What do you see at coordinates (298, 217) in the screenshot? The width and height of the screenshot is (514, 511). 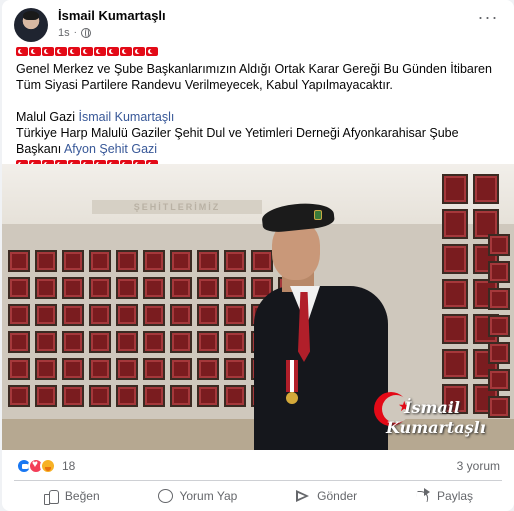 I see `beret` at bounding box center [298, 217].